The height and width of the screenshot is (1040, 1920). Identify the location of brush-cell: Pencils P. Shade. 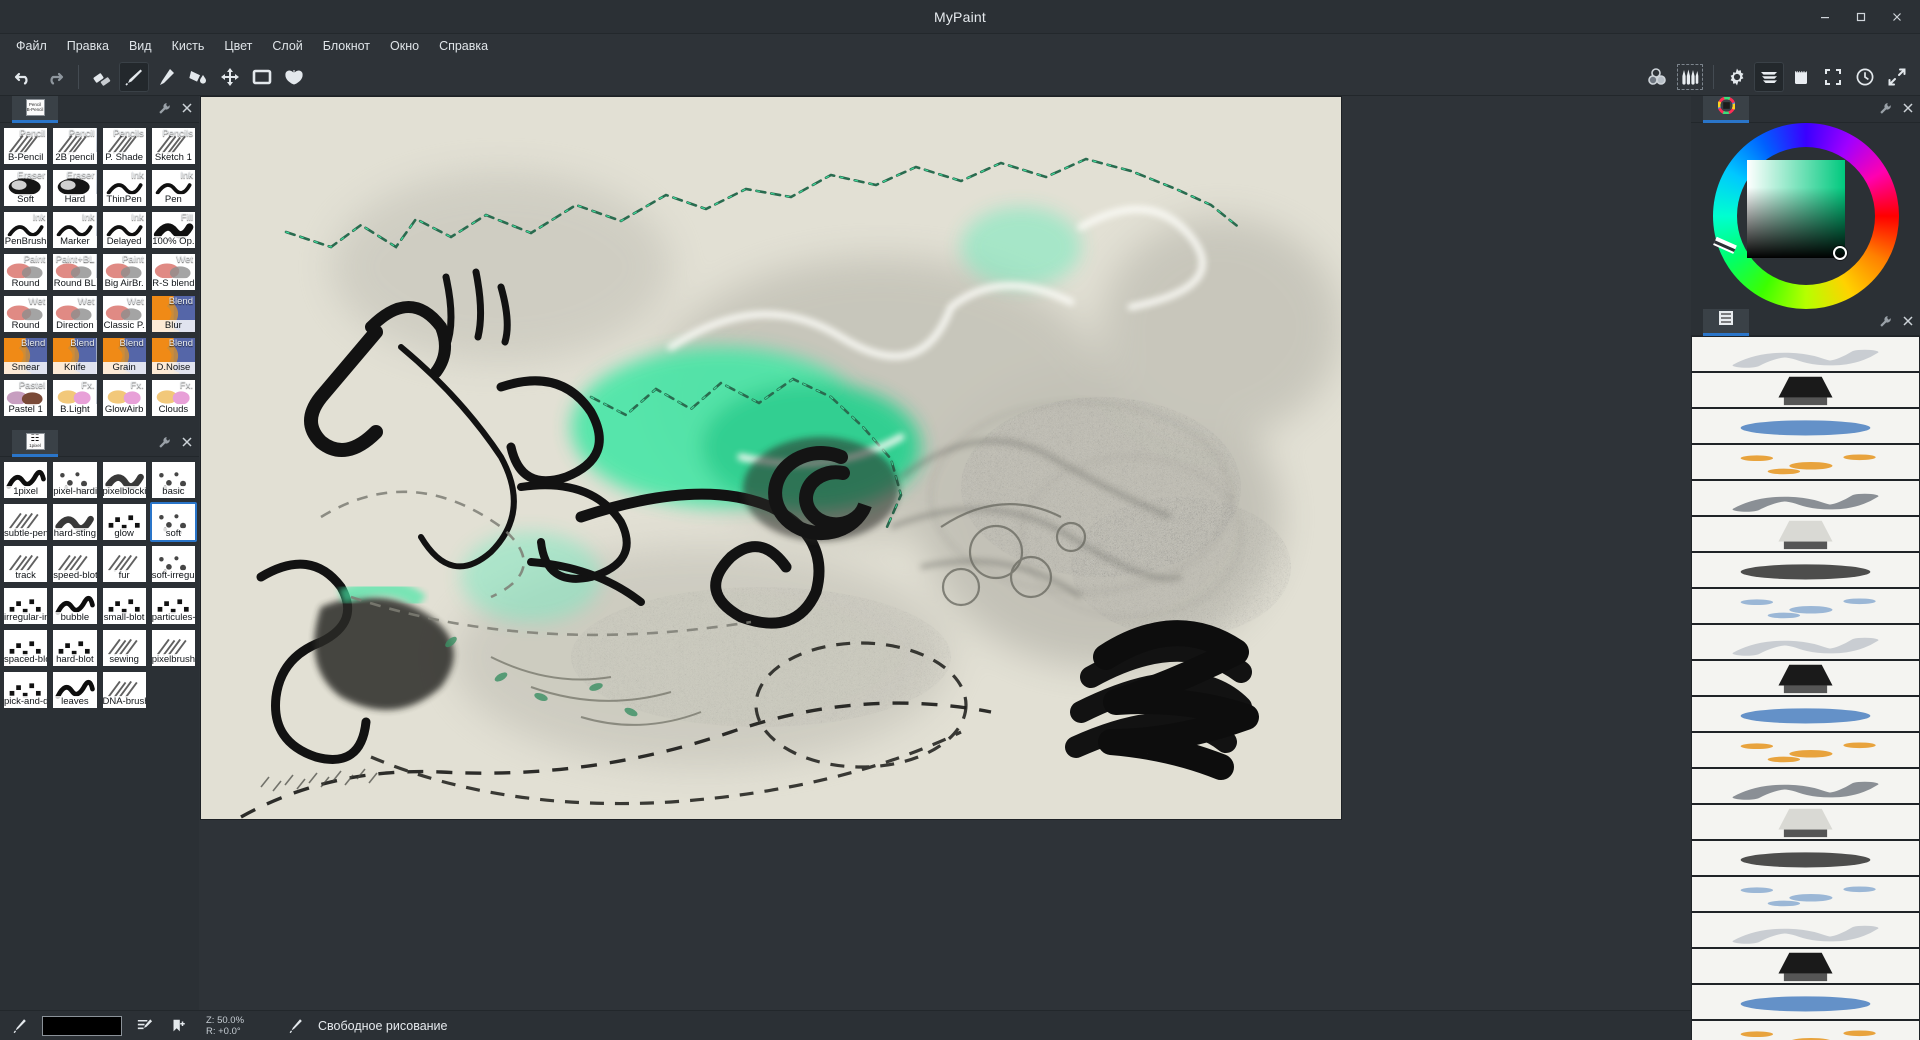
(124, 146).